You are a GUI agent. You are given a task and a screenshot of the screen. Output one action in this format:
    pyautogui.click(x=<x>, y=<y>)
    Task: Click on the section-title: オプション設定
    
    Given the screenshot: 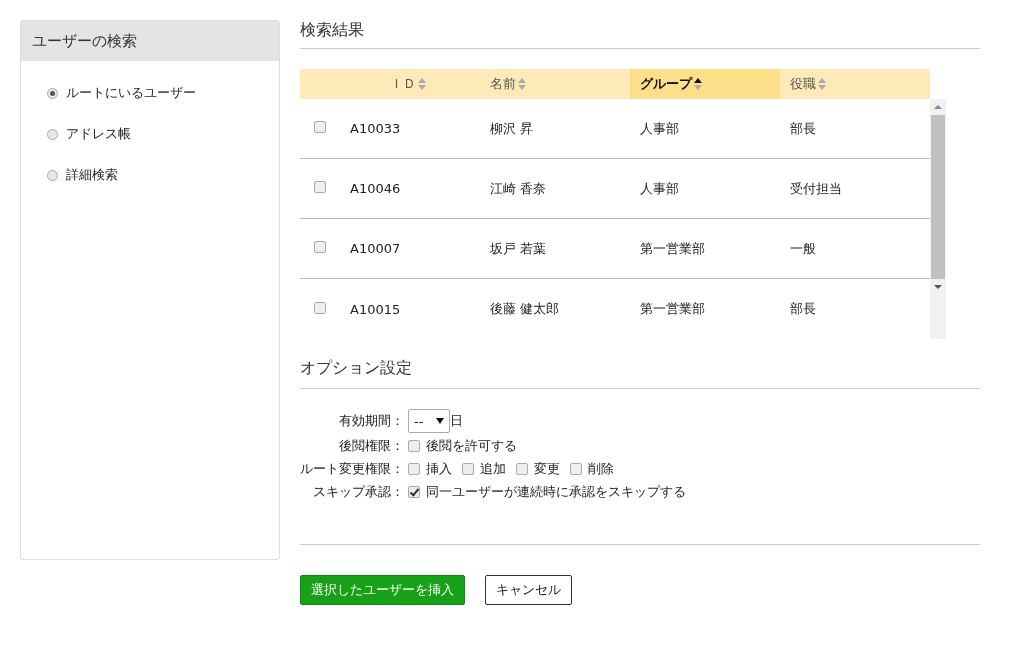 What is the action you would take?
    pyautogui.click(x=640, y=373)
    